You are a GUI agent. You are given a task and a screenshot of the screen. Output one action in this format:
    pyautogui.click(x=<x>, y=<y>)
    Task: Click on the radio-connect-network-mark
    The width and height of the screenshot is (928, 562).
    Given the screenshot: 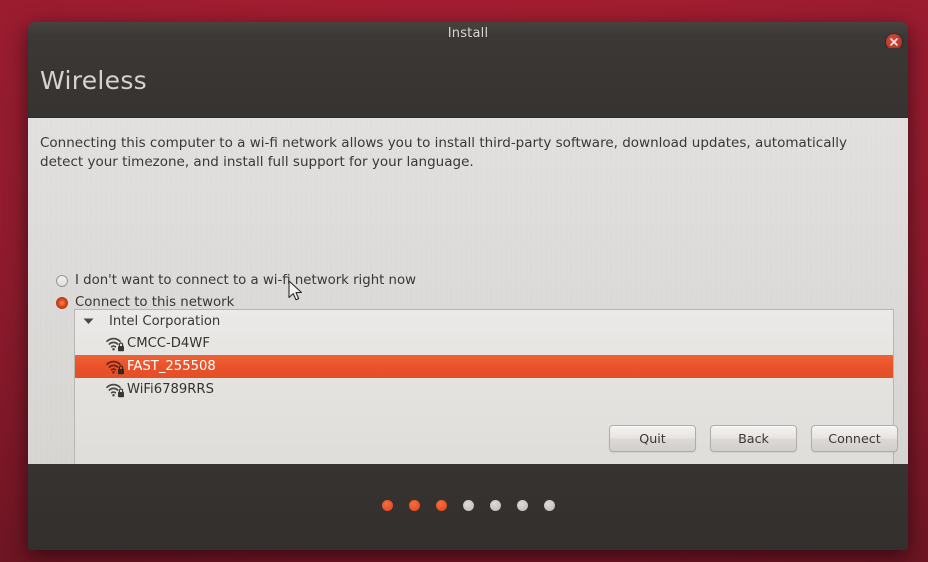 What is the action you would take?
    pyautogui.click(x=62, y=302)
    